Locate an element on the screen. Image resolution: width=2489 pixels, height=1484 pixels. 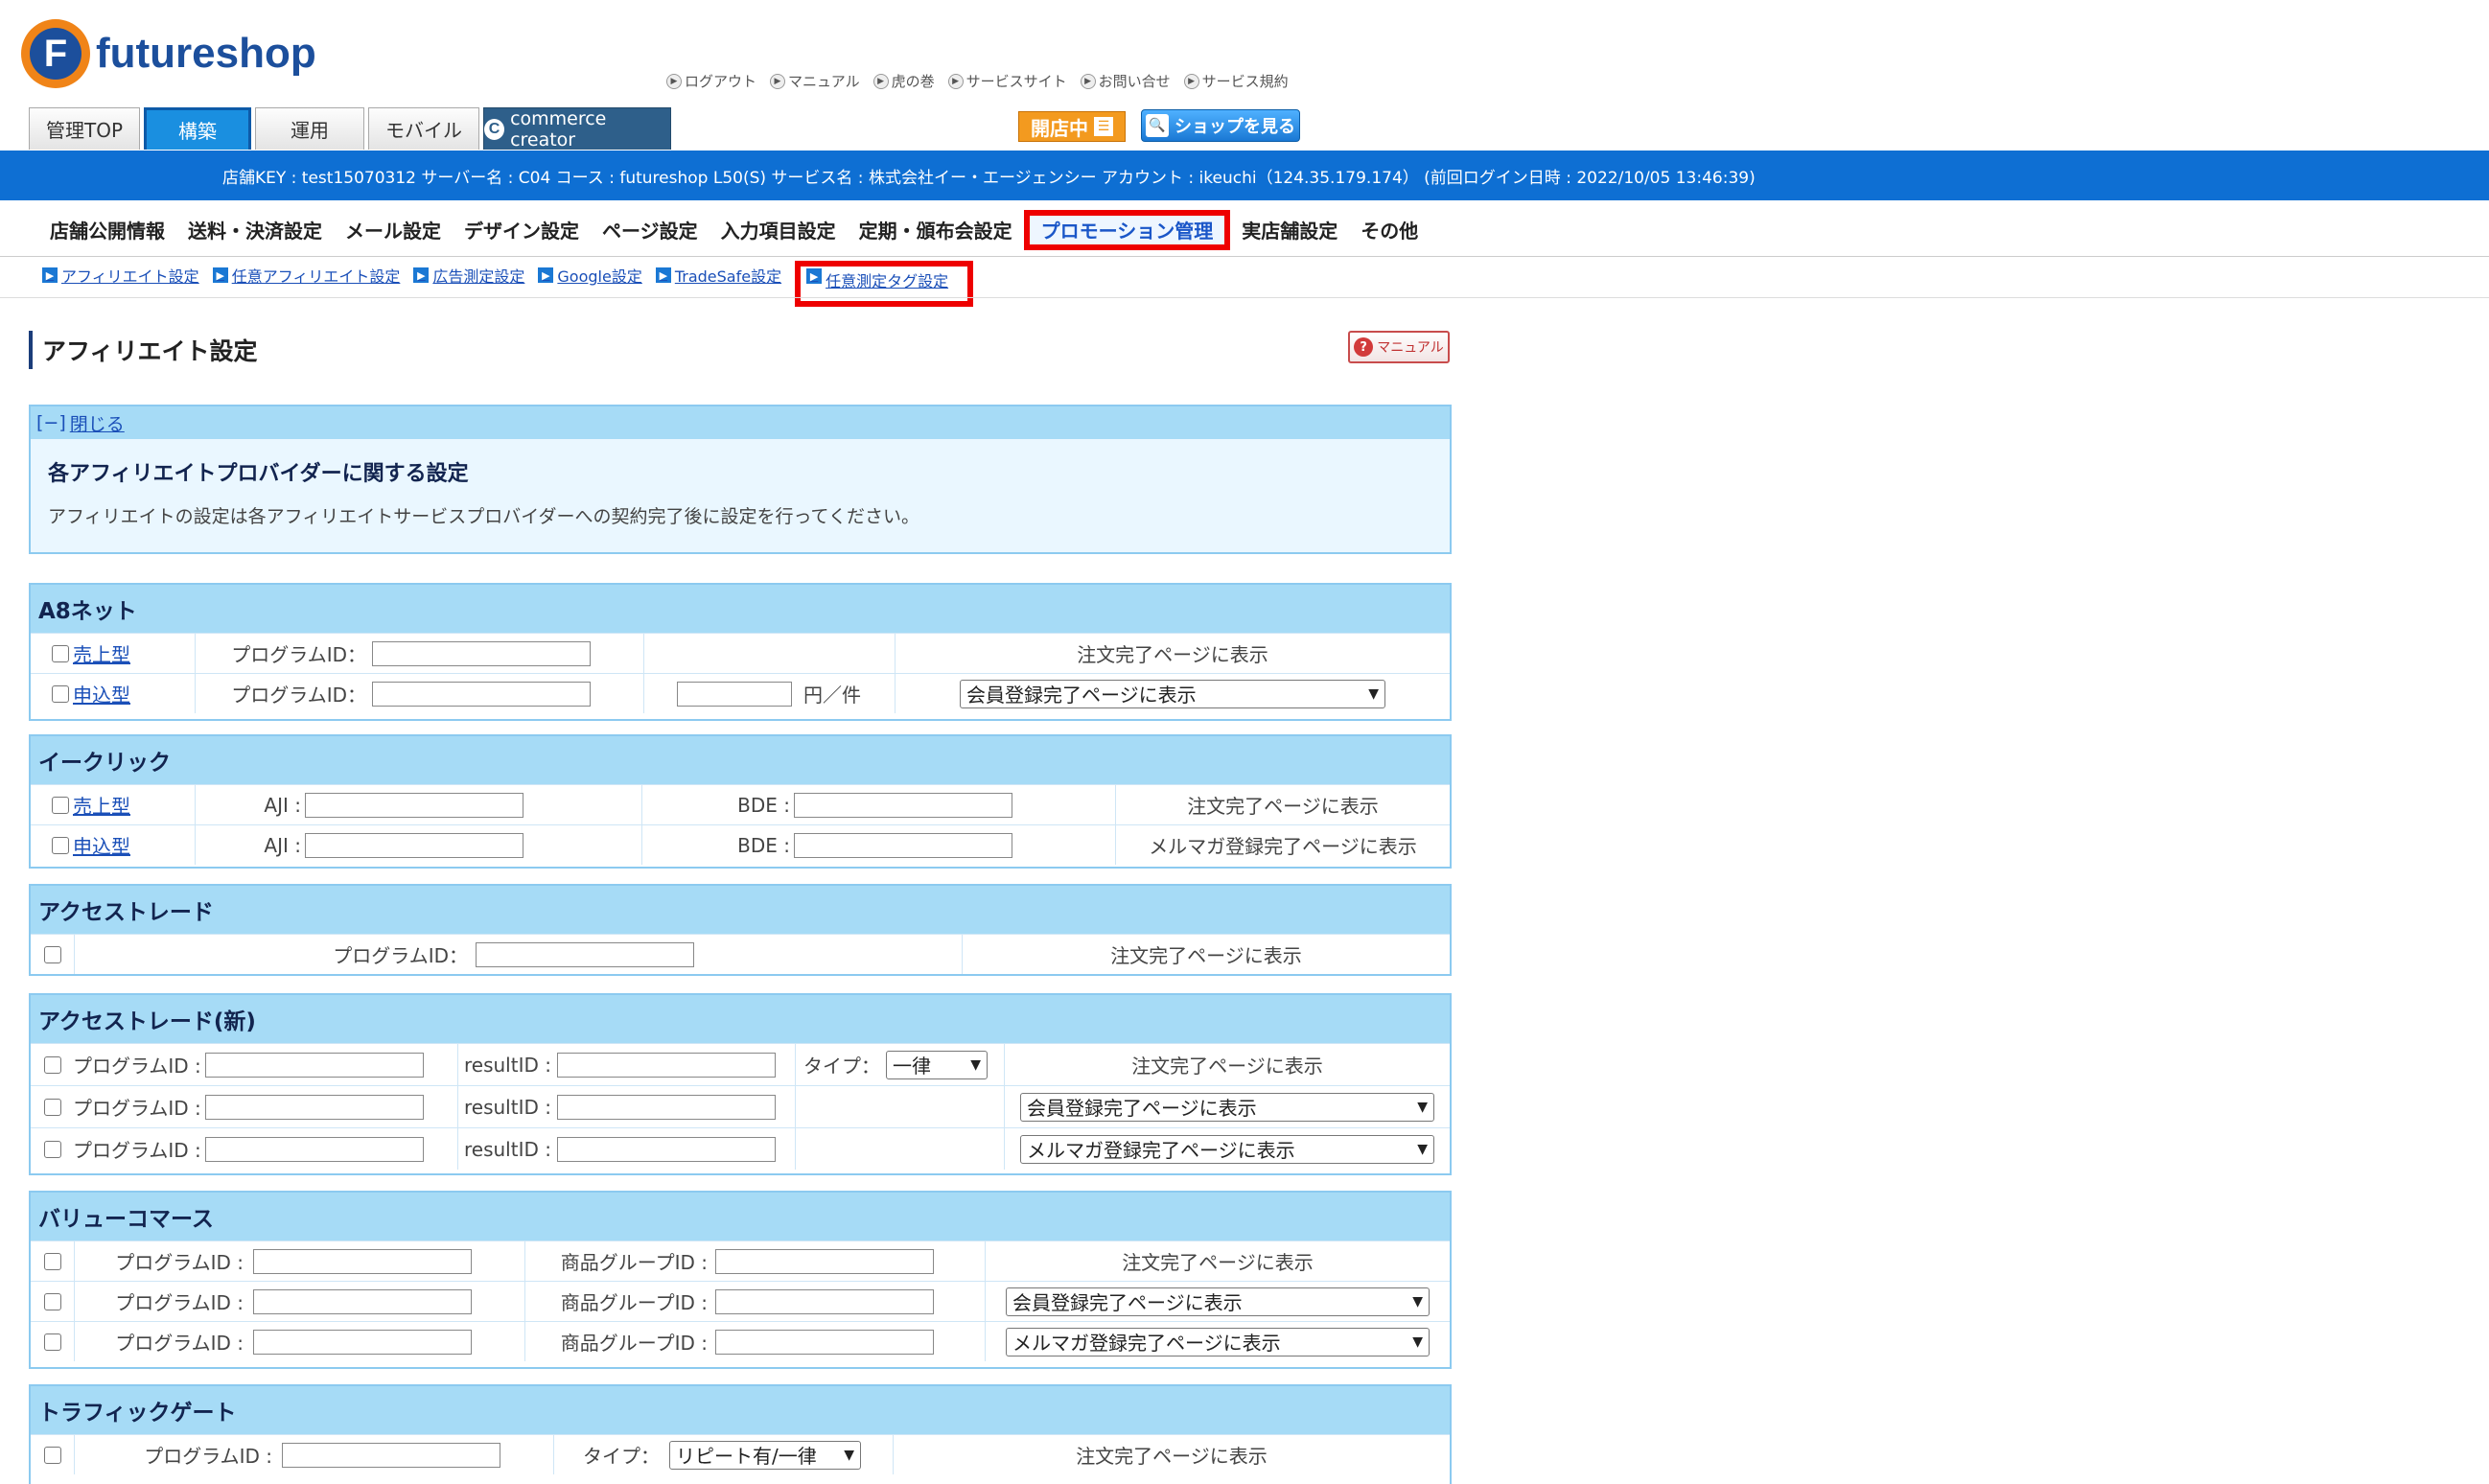
notice-close-link: 閉じる is located at coordinates (97, 423).